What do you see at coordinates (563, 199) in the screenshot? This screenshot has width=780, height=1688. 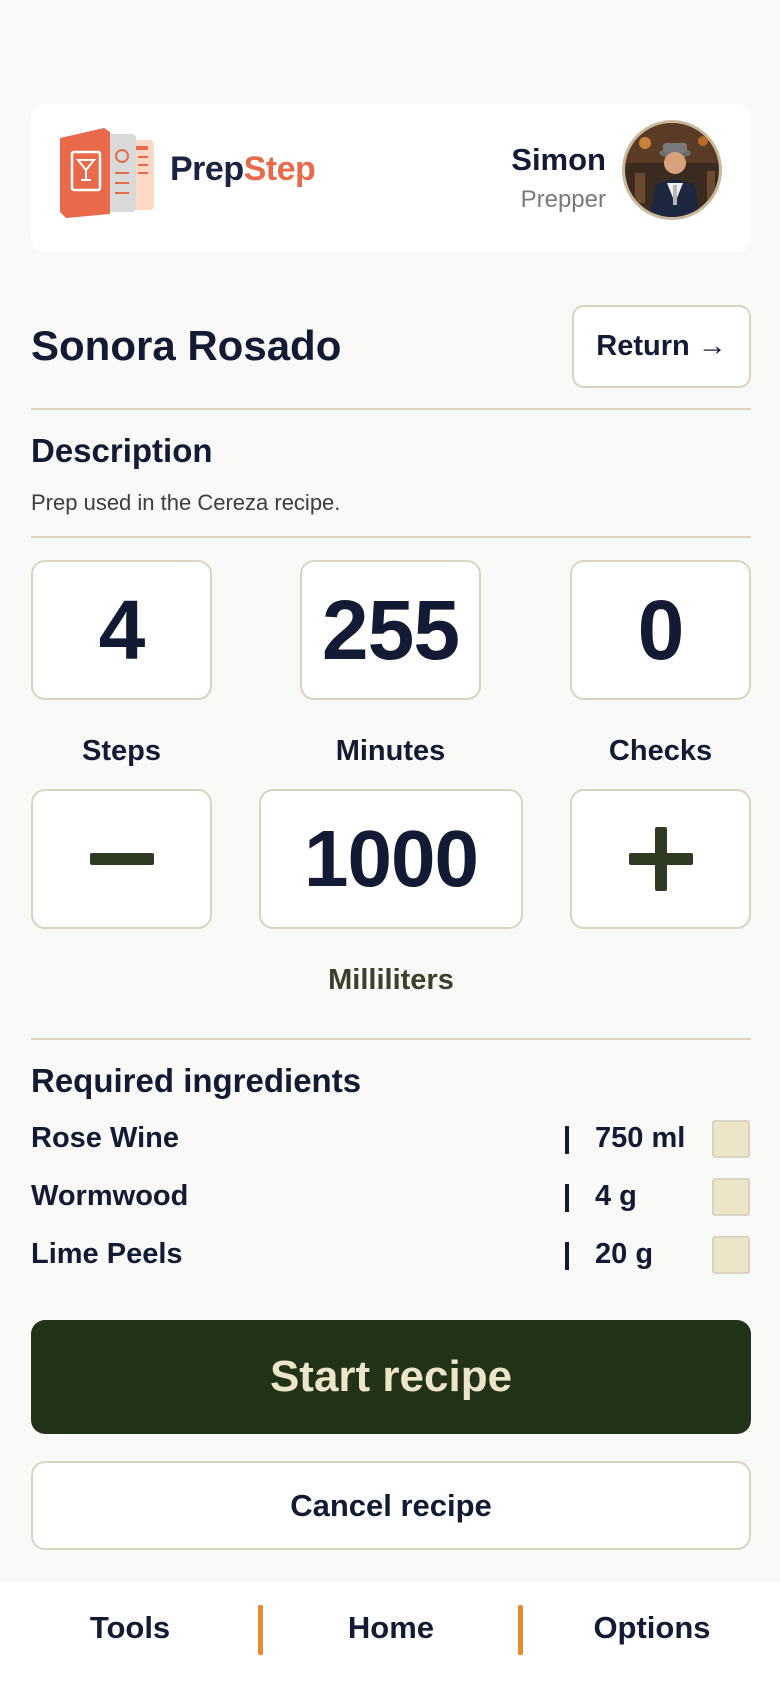 I see `user-role: Prepper` at bounding box center [563, 199].